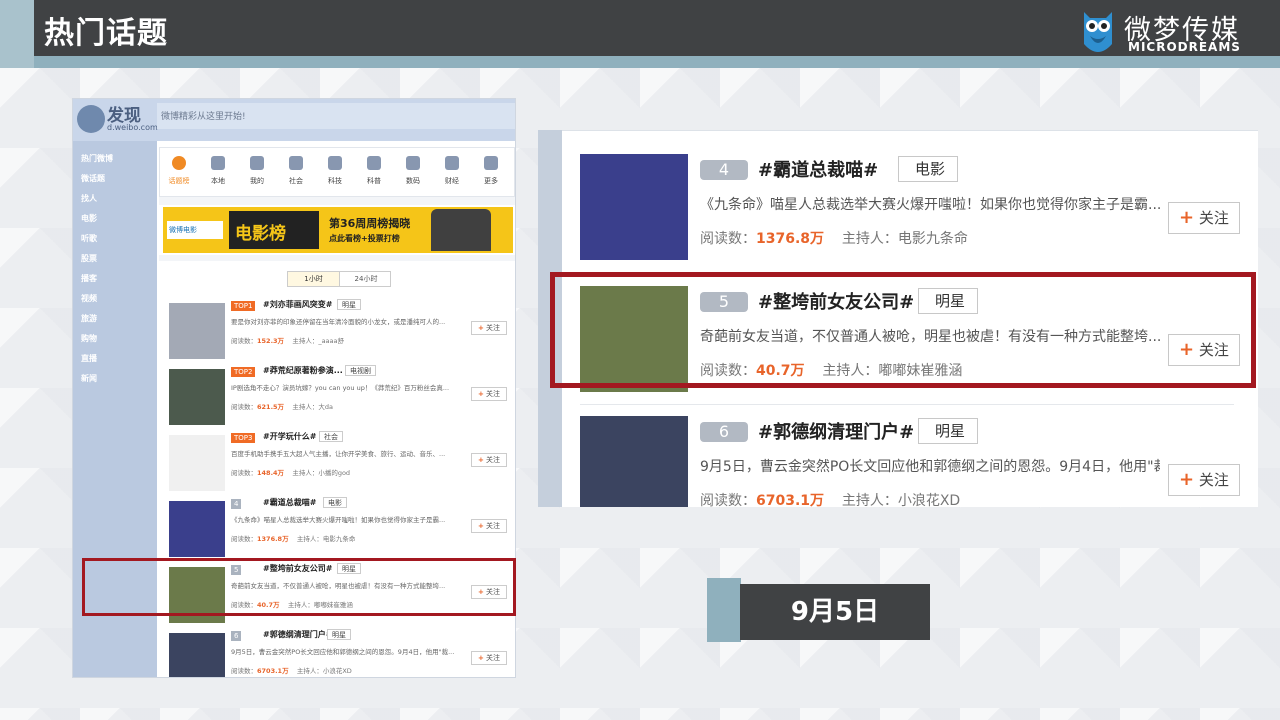 This screenshot has width=1280, height=720. What do you see at coordinates (335, 163) in the screenshot?
I see `ie-icon` at bounding box center [335, 163].